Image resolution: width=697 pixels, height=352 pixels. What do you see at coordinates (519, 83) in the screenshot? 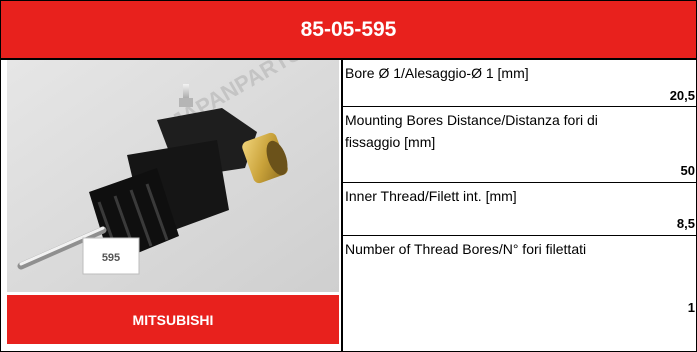
I see `spec-row-bore: Bore Ø 1/Alesaggio-Ø 1 [mm] 20,5` at bounding box center [519, 83].